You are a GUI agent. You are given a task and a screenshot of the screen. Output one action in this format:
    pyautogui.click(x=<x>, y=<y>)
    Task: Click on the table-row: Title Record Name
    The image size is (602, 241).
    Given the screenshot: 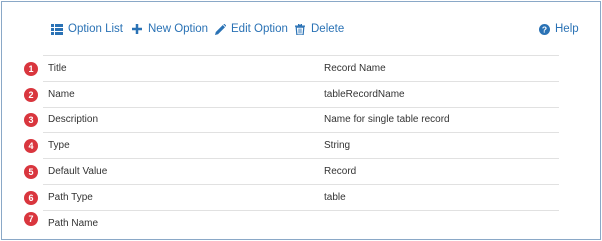 What is the action you would take?
    pyautogui.click(x=301, y=68)
    